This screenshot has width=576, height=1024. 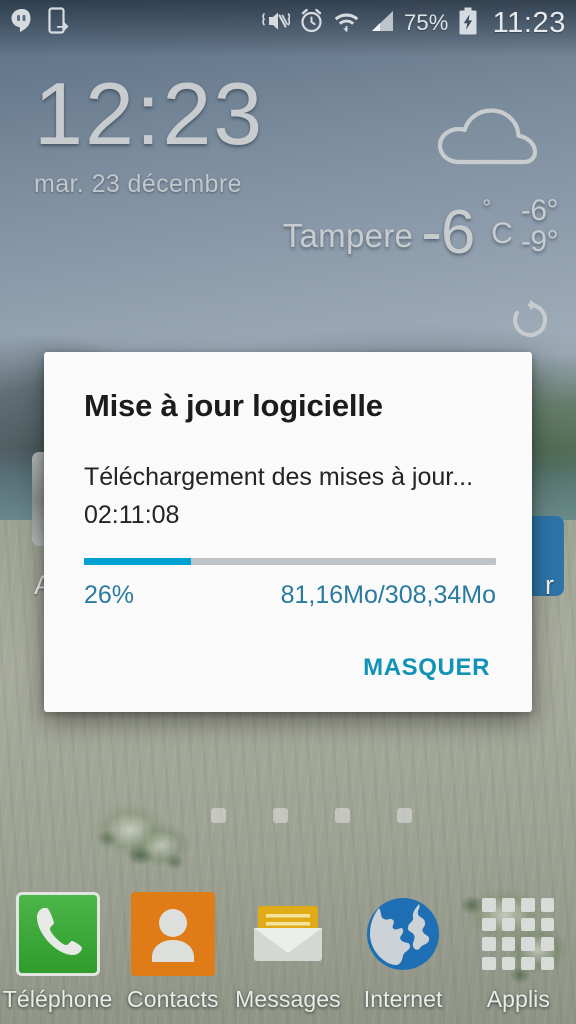 What do you see at coordinates (275, 23) in the screenshot?
I see `vibrate-mute-icon` at bounding box center [275, 23].